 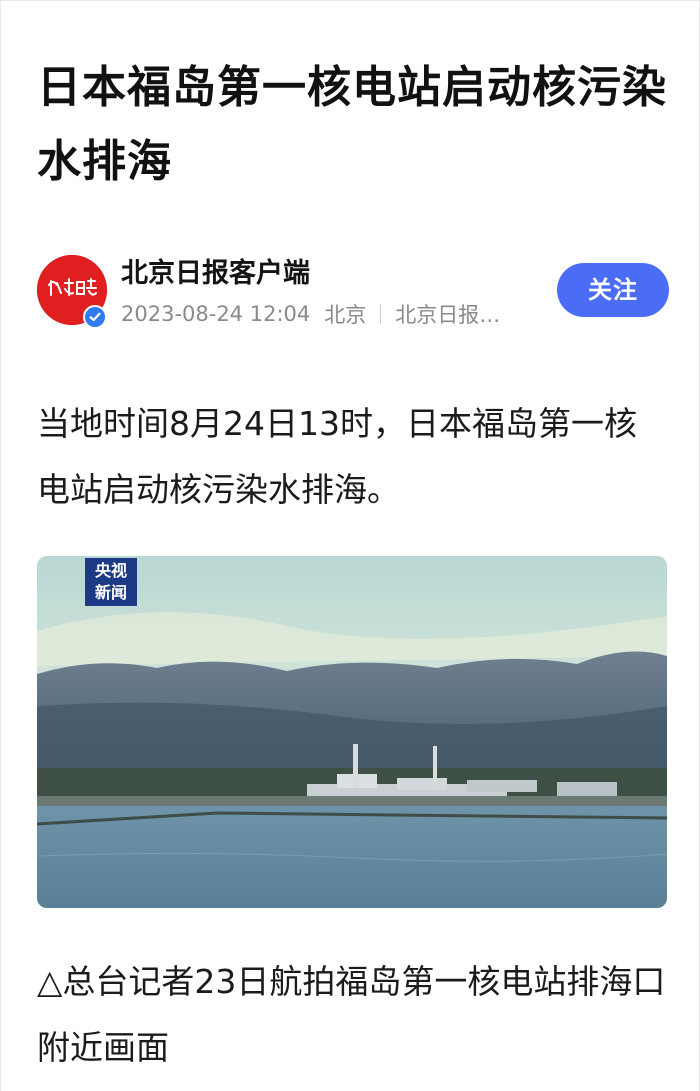 What do you see at coordinates (345, 315) in the screenshot?
I see `publish-location: 北京` at bounding box center [345, 315].